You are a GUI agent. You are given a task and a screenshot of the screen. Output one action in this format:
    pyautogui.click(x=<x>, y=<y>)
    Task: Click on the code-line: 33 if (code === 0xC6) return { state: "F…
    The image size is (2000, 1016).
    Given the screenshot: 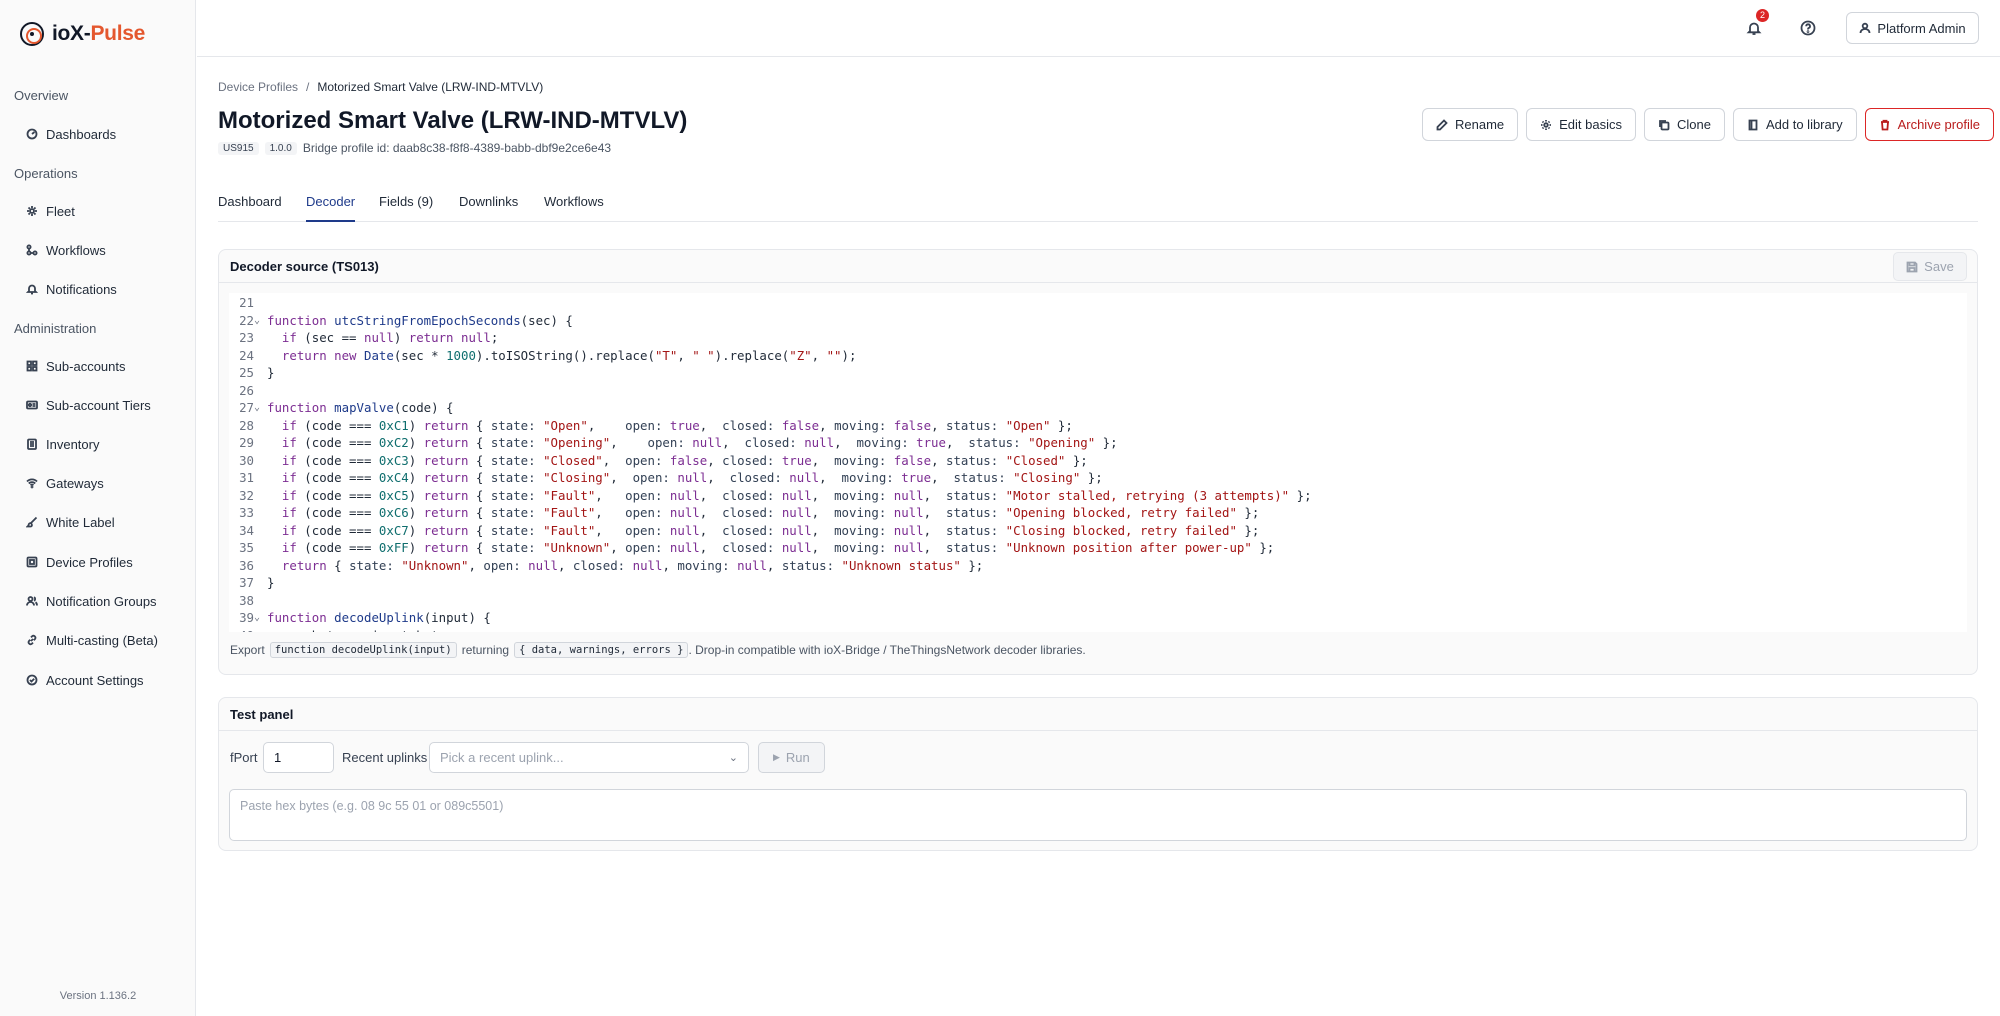 What is the action you would take?
    pyautogui.click(x=1098, y=513)
    